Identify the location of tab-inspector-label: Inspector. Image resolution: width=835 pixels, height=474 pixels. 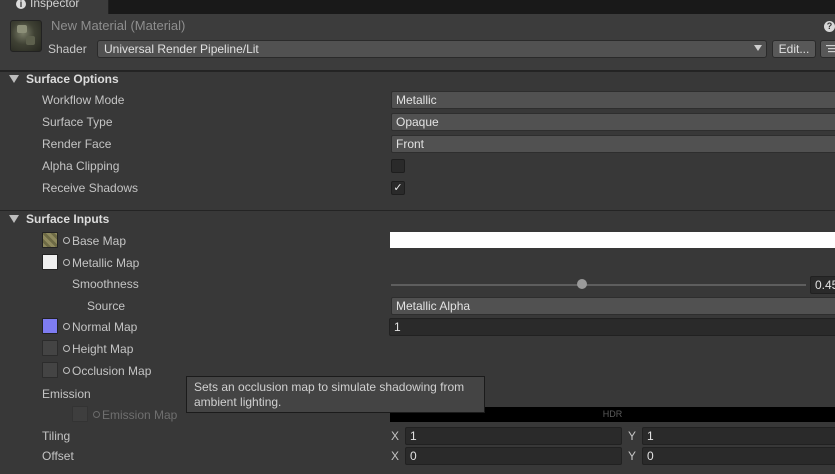
(55, 5).